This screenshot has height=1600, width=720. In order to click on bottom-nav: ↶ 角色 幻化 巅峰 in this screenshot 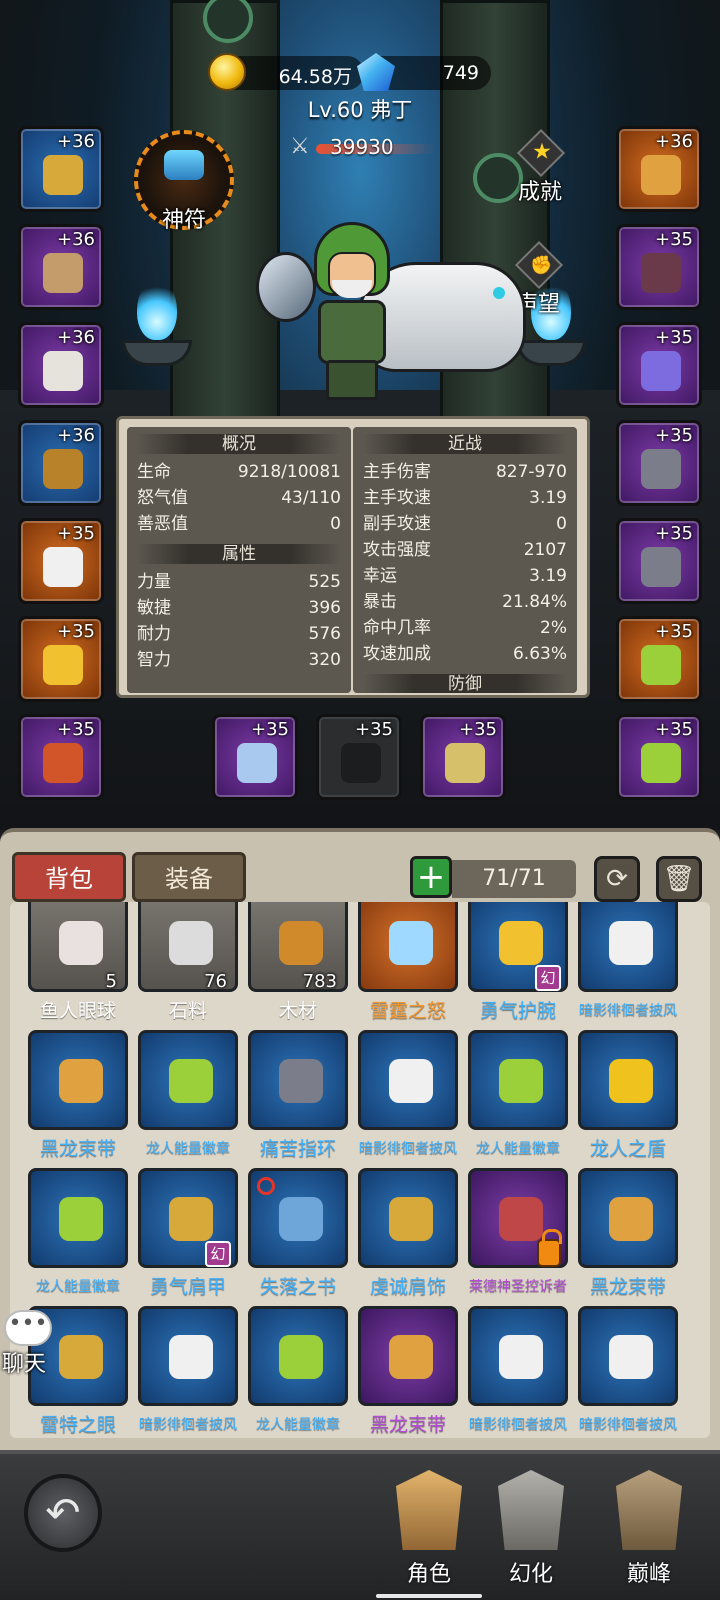, I will do `click(360, 1525)`.